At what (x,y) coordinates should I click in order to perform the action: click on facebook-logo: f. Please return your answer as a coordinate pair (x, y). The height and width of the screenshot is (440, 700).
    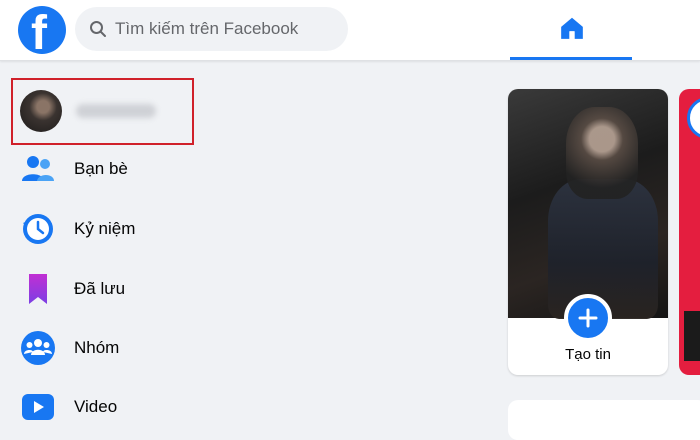
    Looking at the image, I should click on (42, 30).